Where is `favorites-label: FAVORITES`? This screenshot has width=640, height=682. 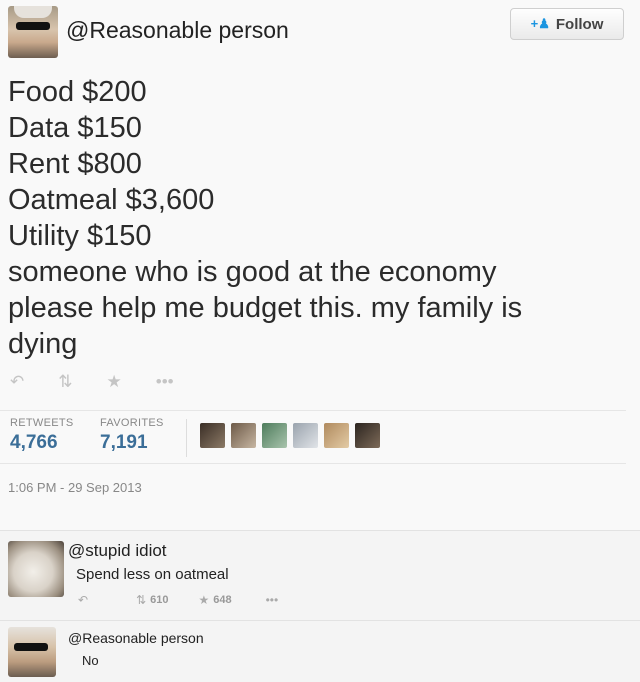
favorites-label: FAVORITES is located at coordinates (132, 423).